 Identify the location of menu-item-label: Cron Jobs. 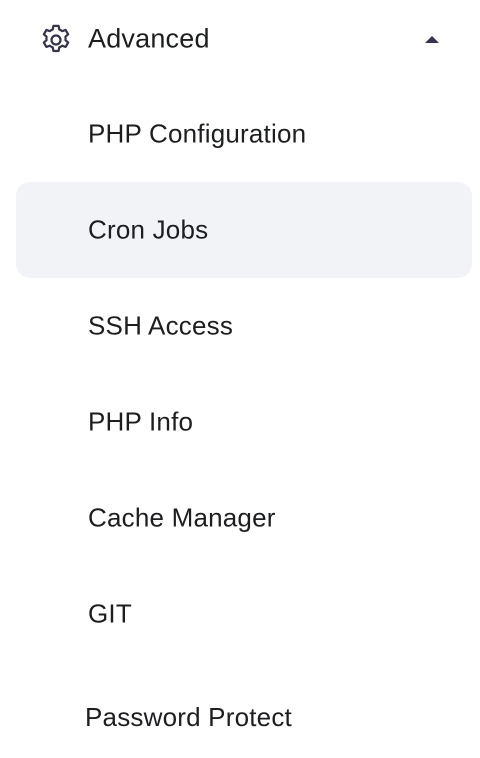
(148, 229).